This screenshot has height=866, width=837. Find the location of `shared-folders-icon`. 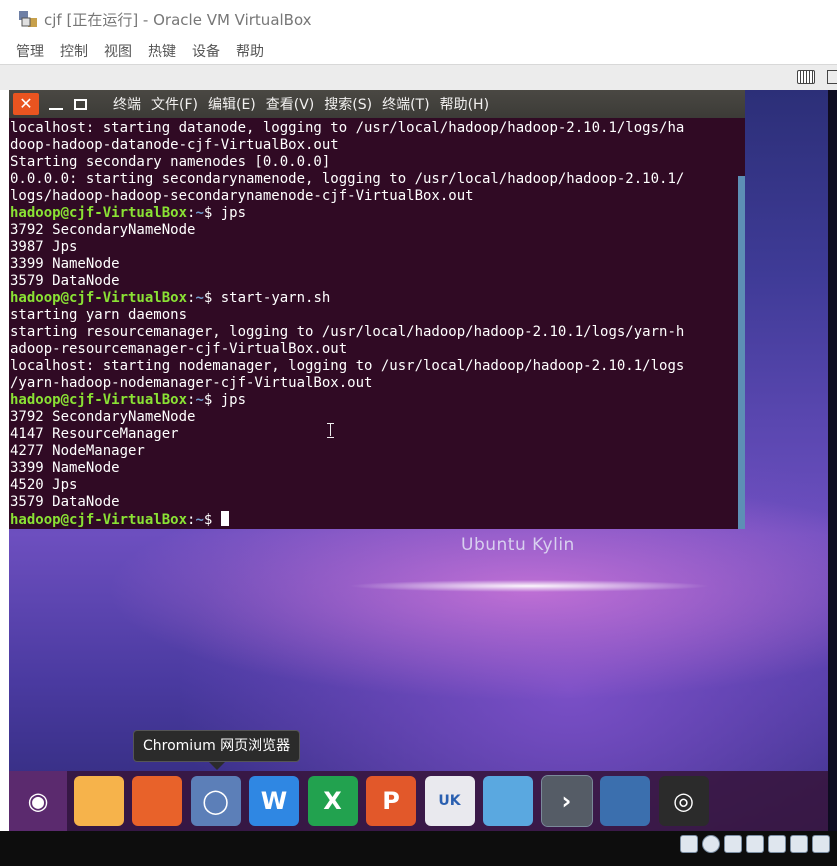

shared-folders-icon is located at coordinates (777, 844).